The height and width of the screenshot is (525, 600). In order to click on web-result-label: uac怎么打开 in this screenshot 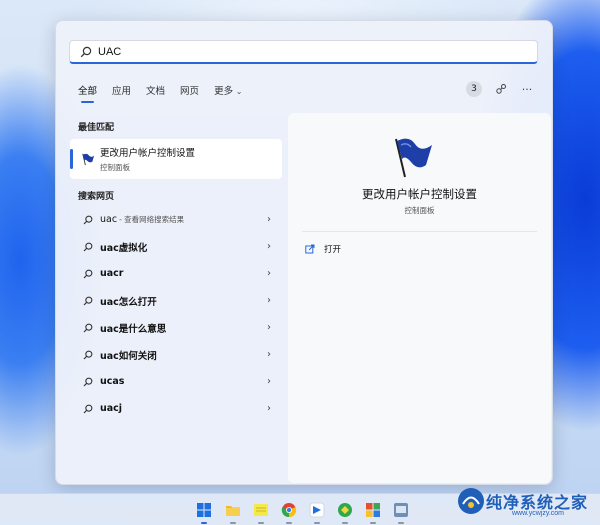, I will do `click(128, 302)`.